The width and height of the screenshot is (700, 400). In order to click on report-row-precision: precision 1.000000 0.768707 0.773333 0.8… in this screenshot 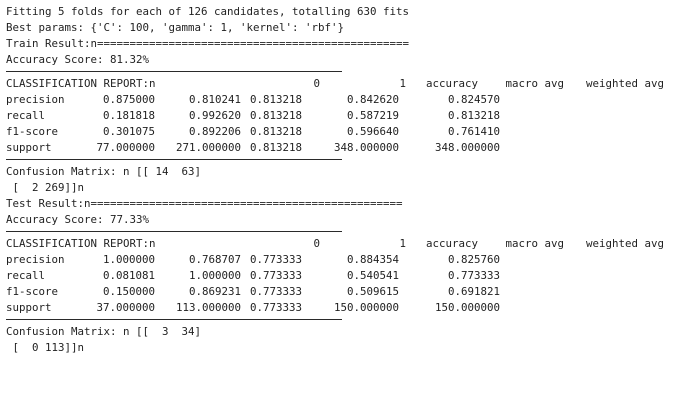, I will do `click(351, 260)`.